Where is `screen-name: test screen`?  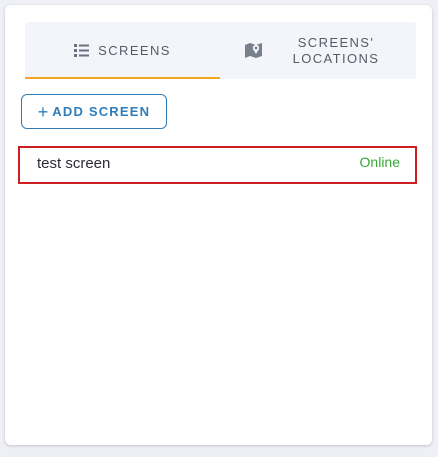
screen-name: test screen is located at coordinates (74, 163).